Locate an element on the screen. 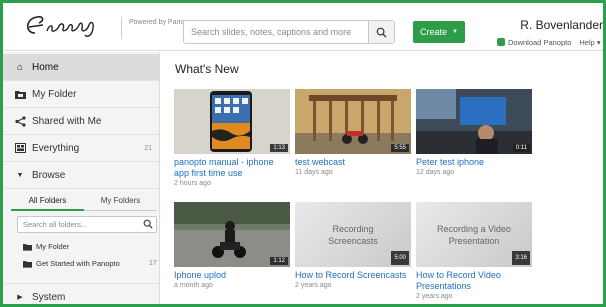  folder-item-get-started: Get Started with Panopto 17 is located at coordinates (90, 263).